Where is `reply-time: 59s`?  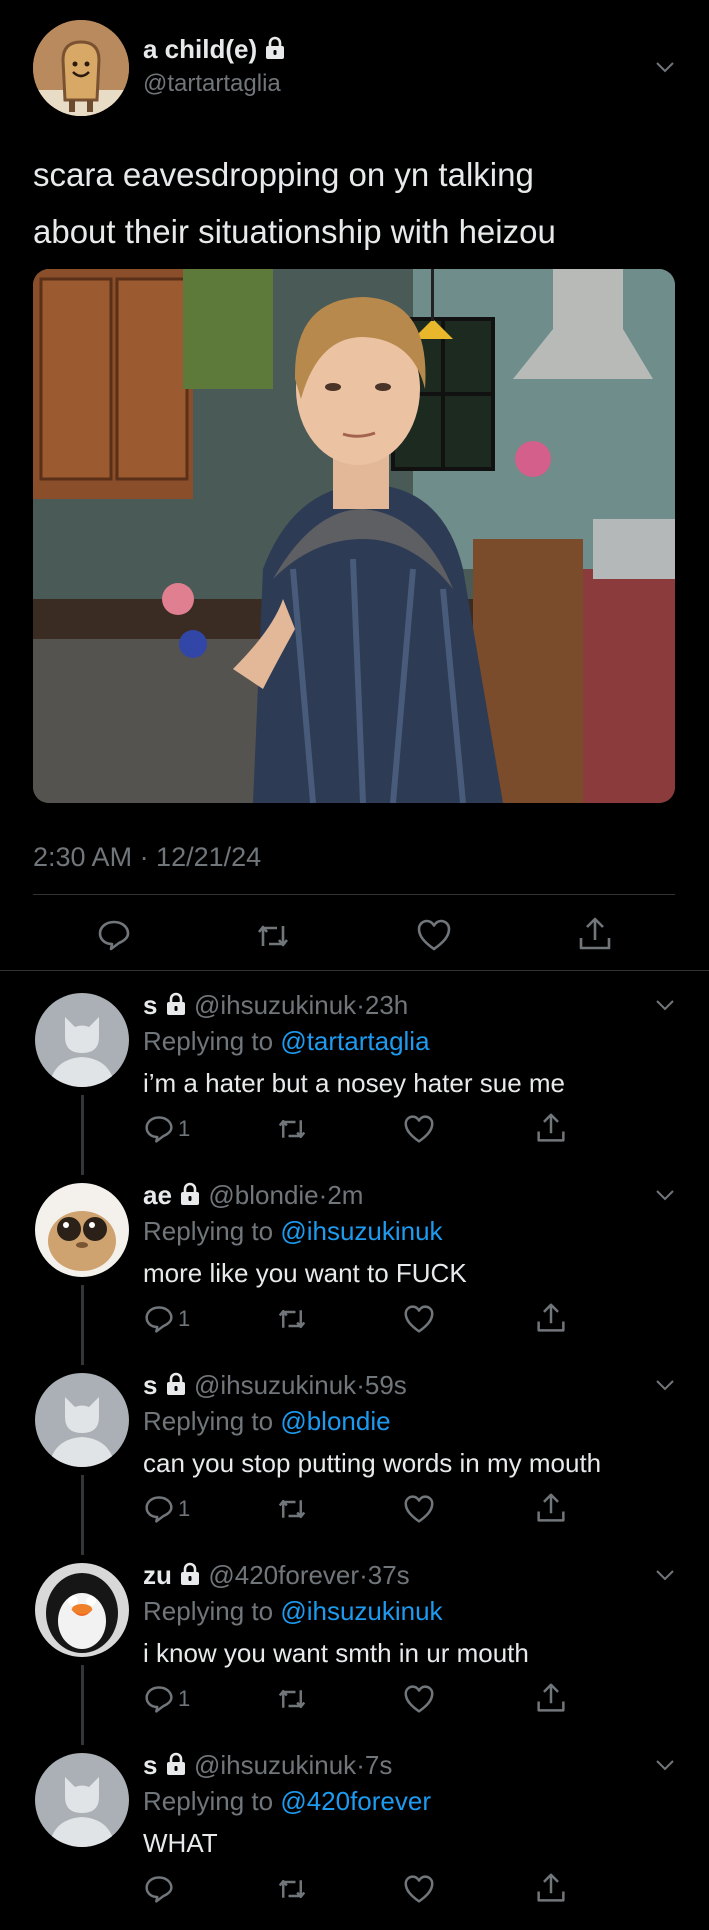 reply-time: 59s is located at coordinates (386, 1385).